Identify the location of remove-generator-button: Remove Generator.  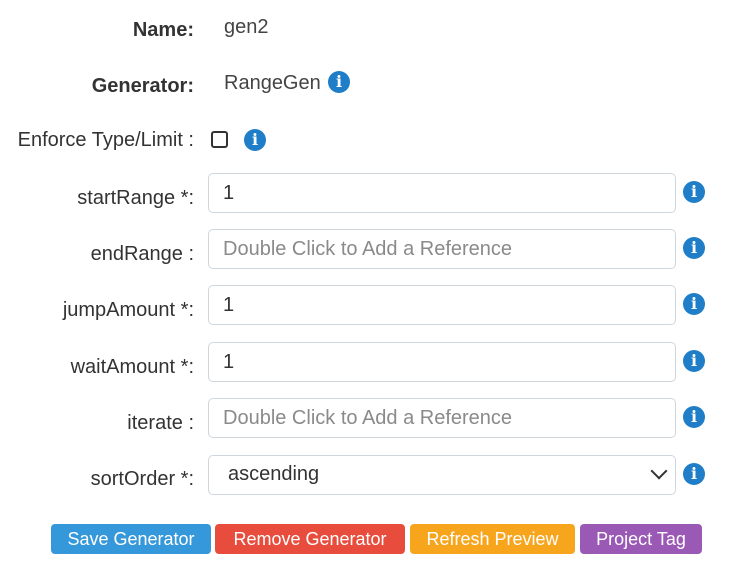
(310, 539).